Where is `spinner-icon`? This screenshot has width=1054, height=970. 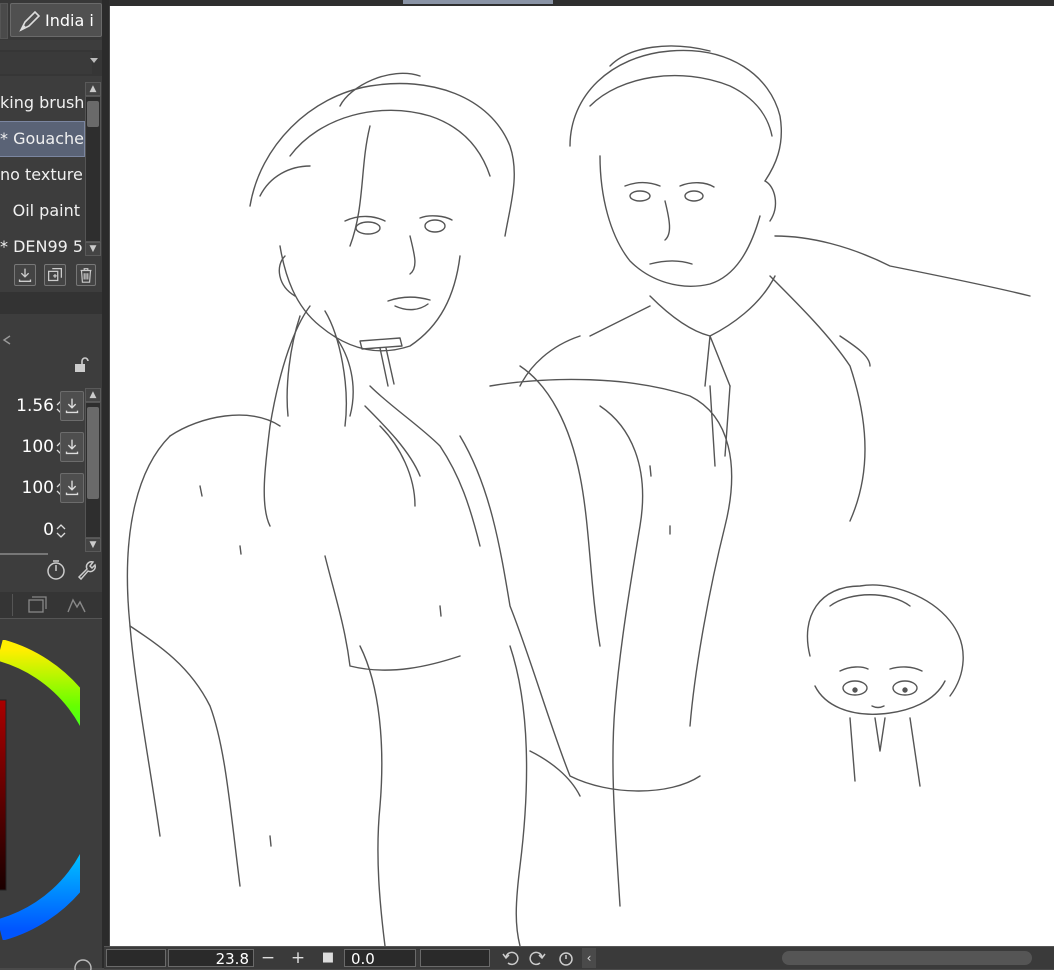 spinner-icon is located at coordinates (61, 531).